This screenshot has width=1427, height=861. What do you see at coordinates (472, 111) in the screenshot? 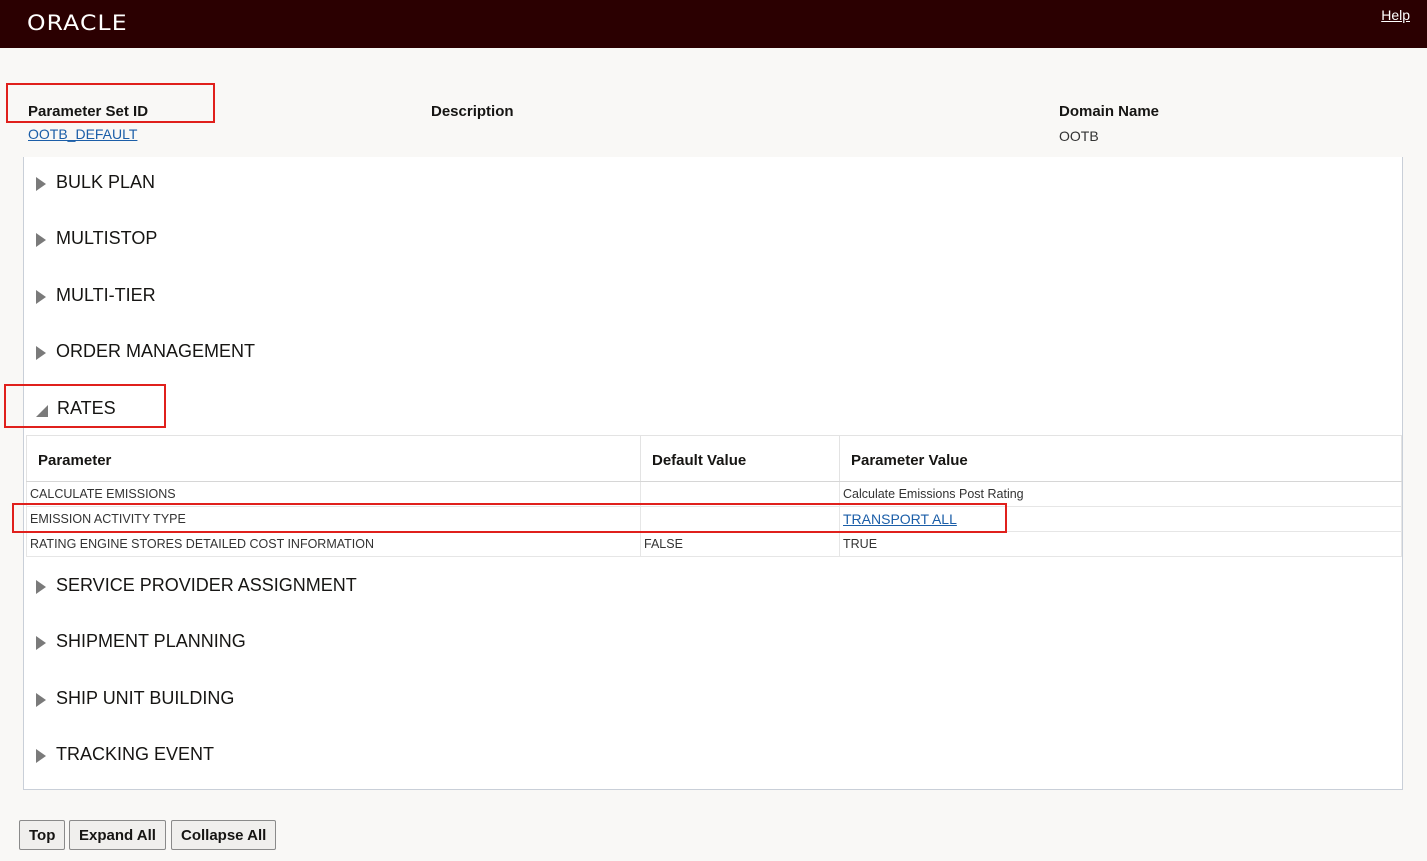
I see `description-label: Description` at bounding box center [472, 111].